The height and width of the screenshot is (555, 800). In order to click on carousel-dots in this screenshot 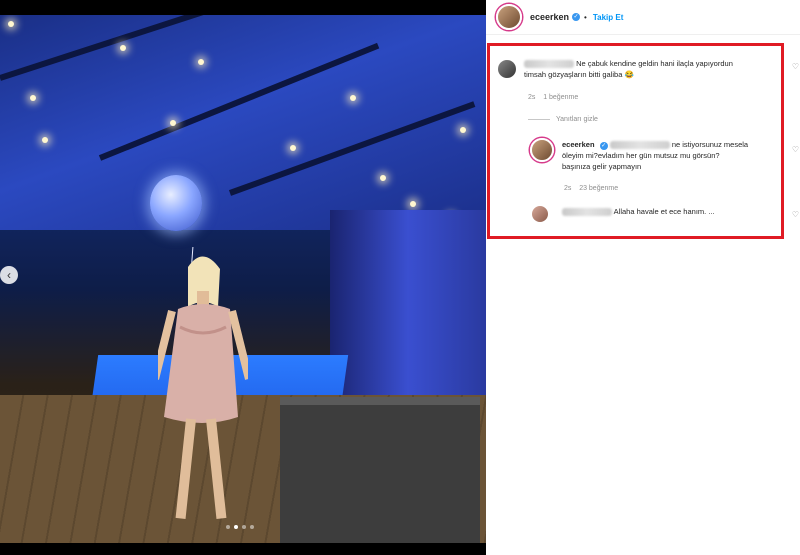, I will do `click(240, 527)`.